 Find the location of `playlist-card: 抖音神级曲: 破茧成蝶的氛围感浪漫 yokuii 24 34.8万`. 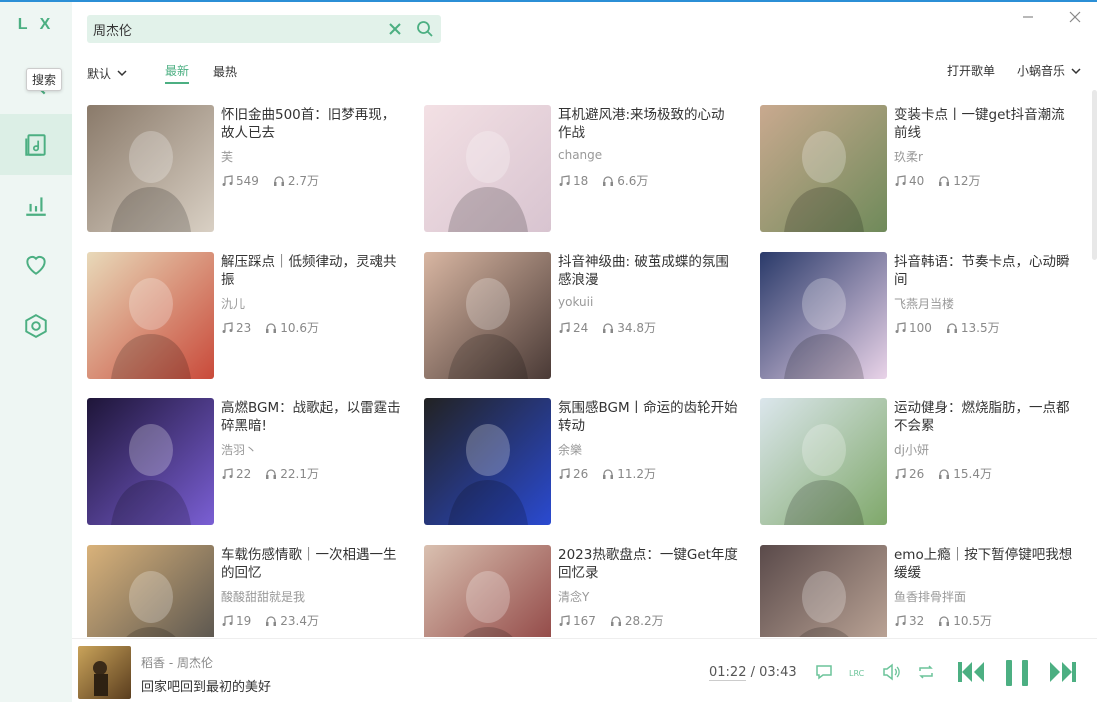

playlist-card: 抖音神级曲: 破茧成蝶的氛围感浪漫 yokuii 24 34.8万 is located at coordinates (589, 314).